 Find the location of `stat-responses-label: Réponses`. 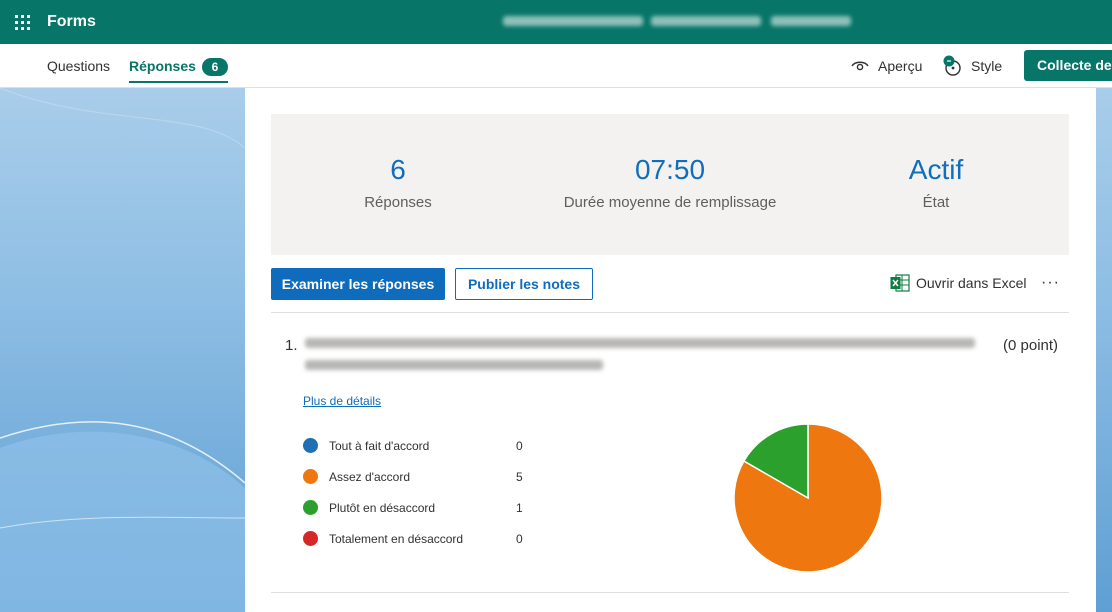

stat-responses-label: Réponses is located at coordinates (398, 202).